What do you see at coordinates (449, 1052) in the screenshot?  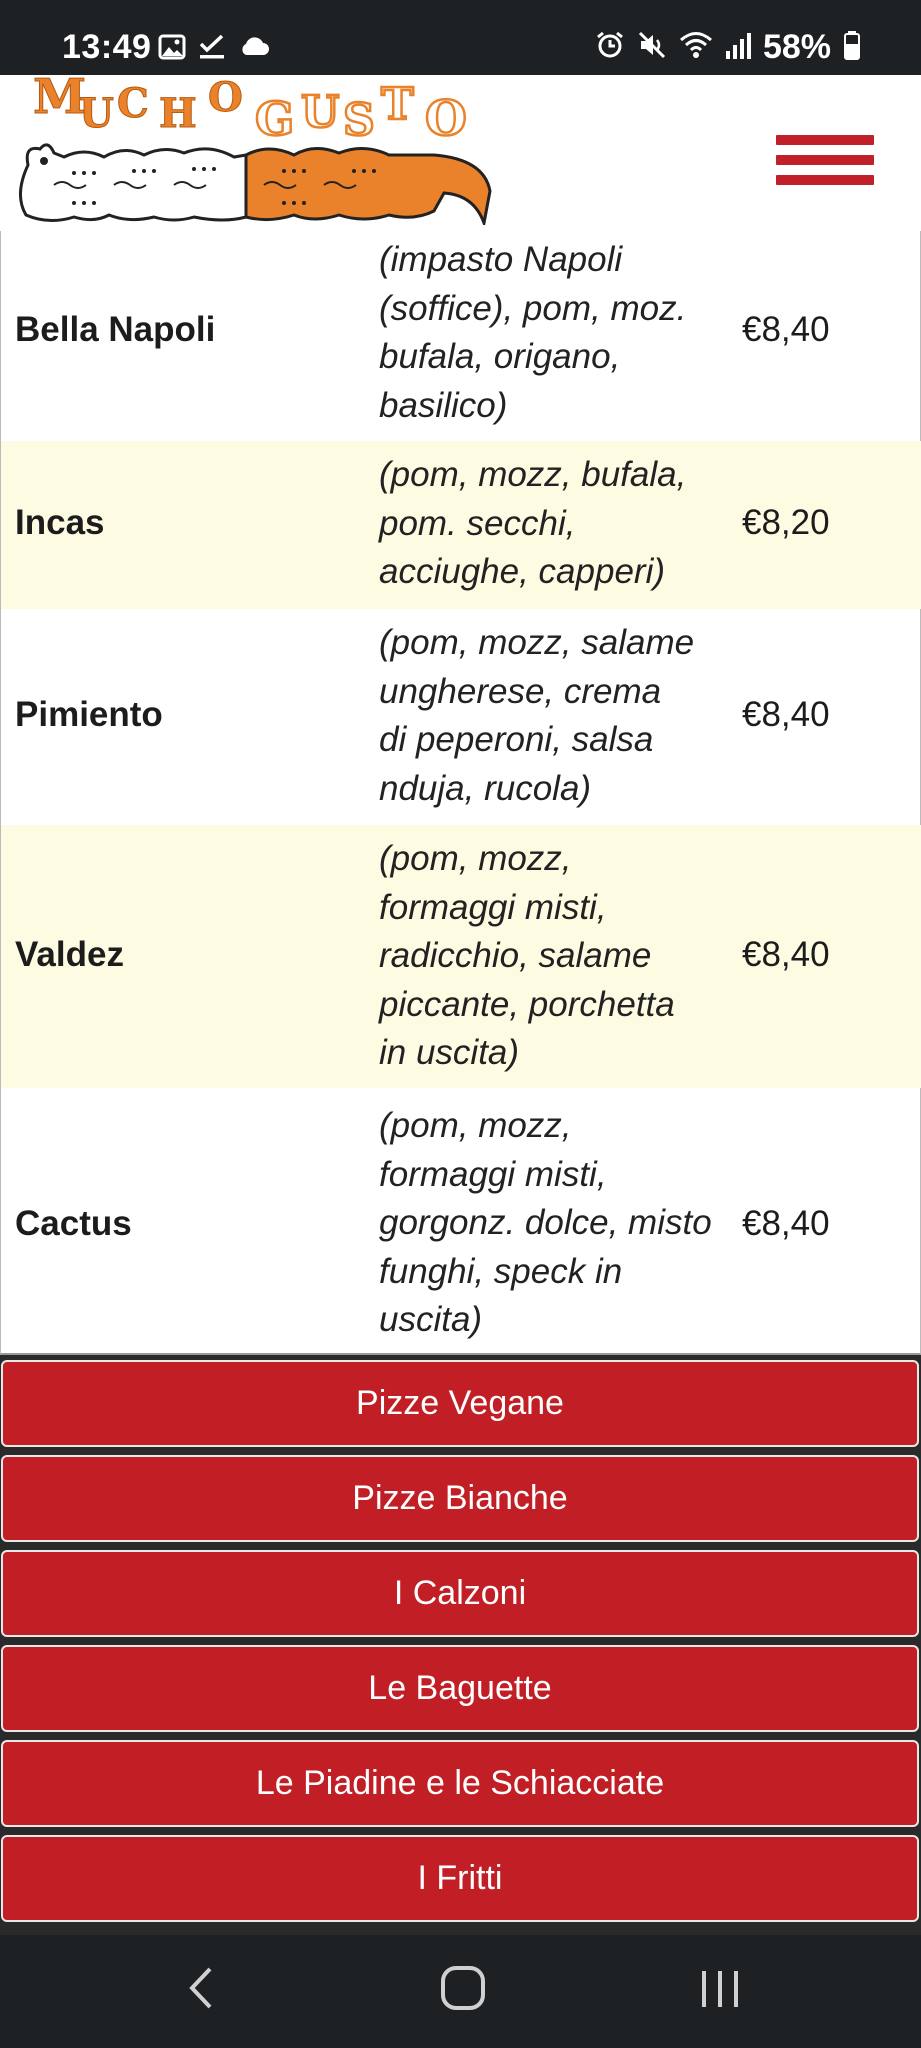 I see `description-line: in uscita)` at bounding box center [449, 1052].